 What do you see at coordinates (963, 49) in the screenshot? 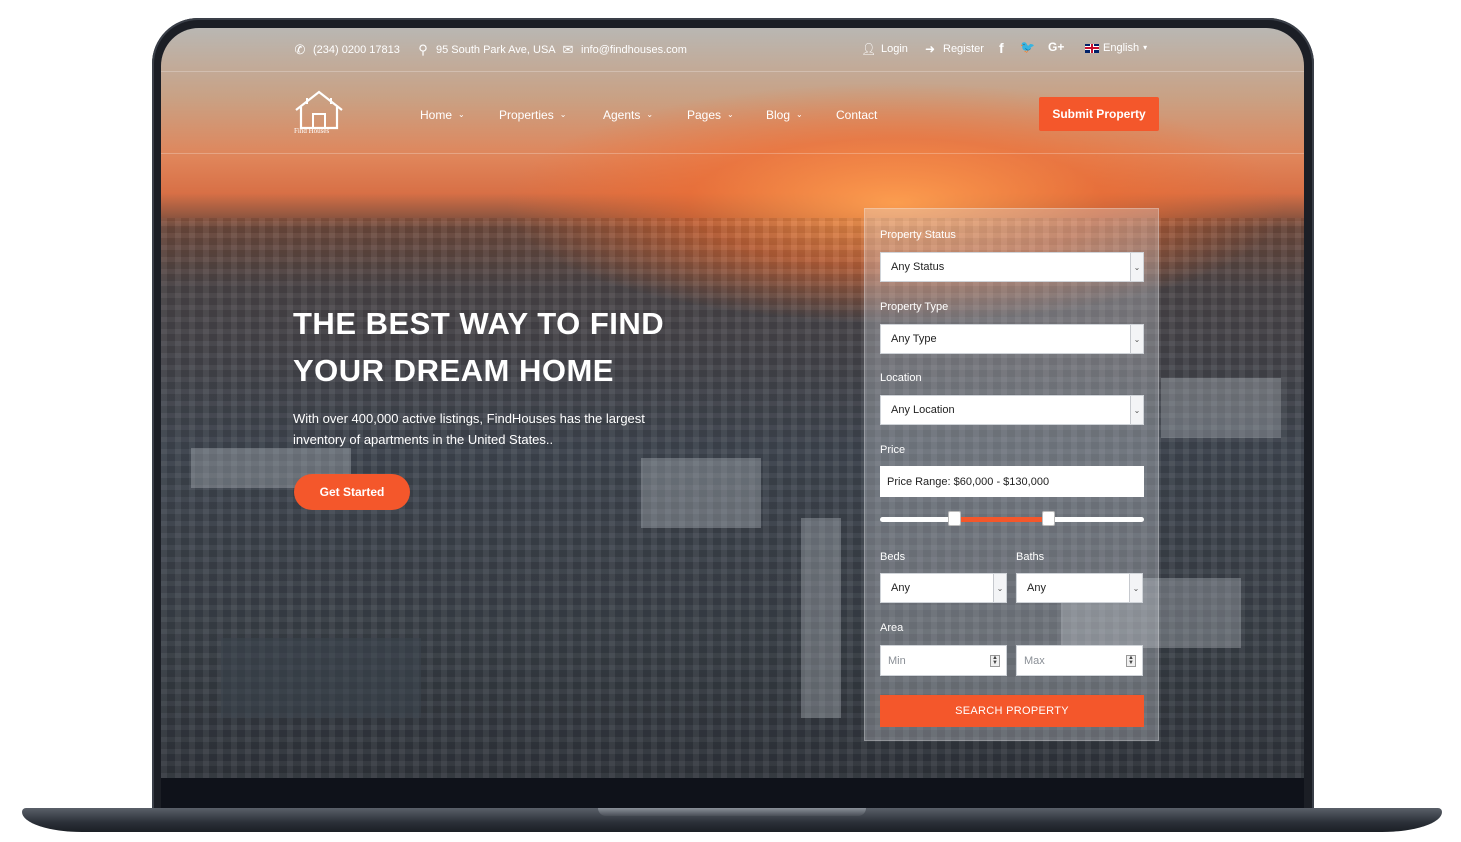
I see `register-label: Register` at bounding box center [963, 49].